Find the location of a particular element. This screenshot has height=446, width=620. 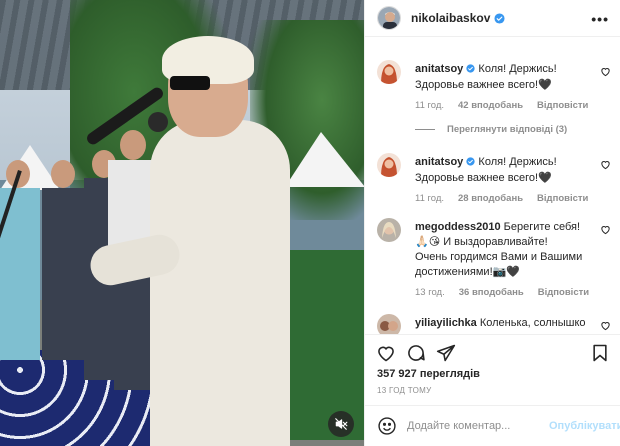

video-hedge is located at coordinates (324, 345).